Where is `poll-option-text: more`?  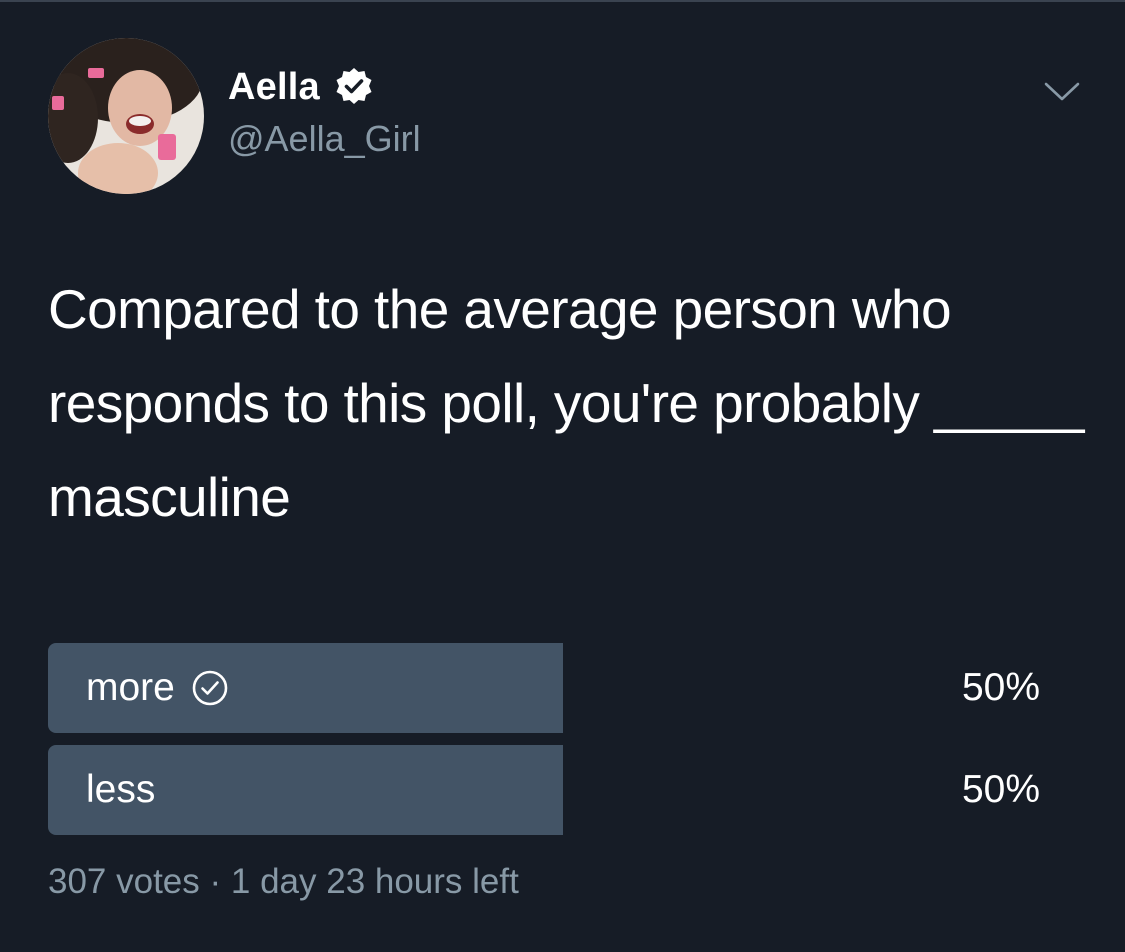
poll-option-text: more is located at coordinates (130, 687).